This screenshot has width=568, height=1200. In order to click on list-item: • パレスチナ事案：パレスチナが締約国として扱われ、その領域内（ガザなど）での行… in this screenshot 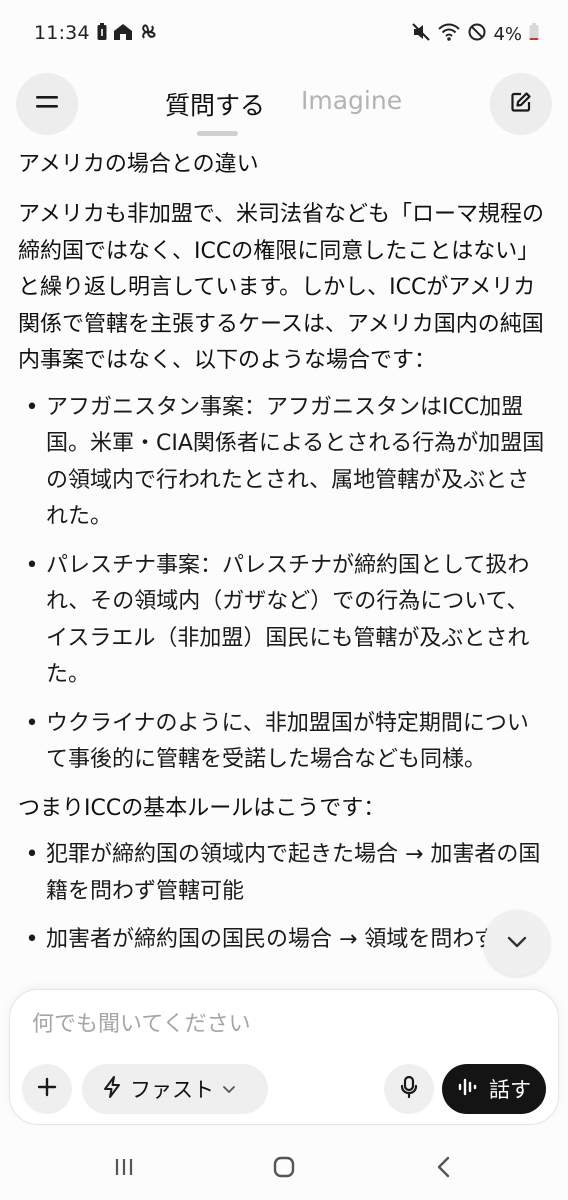, I will do `click(284, 621)`.